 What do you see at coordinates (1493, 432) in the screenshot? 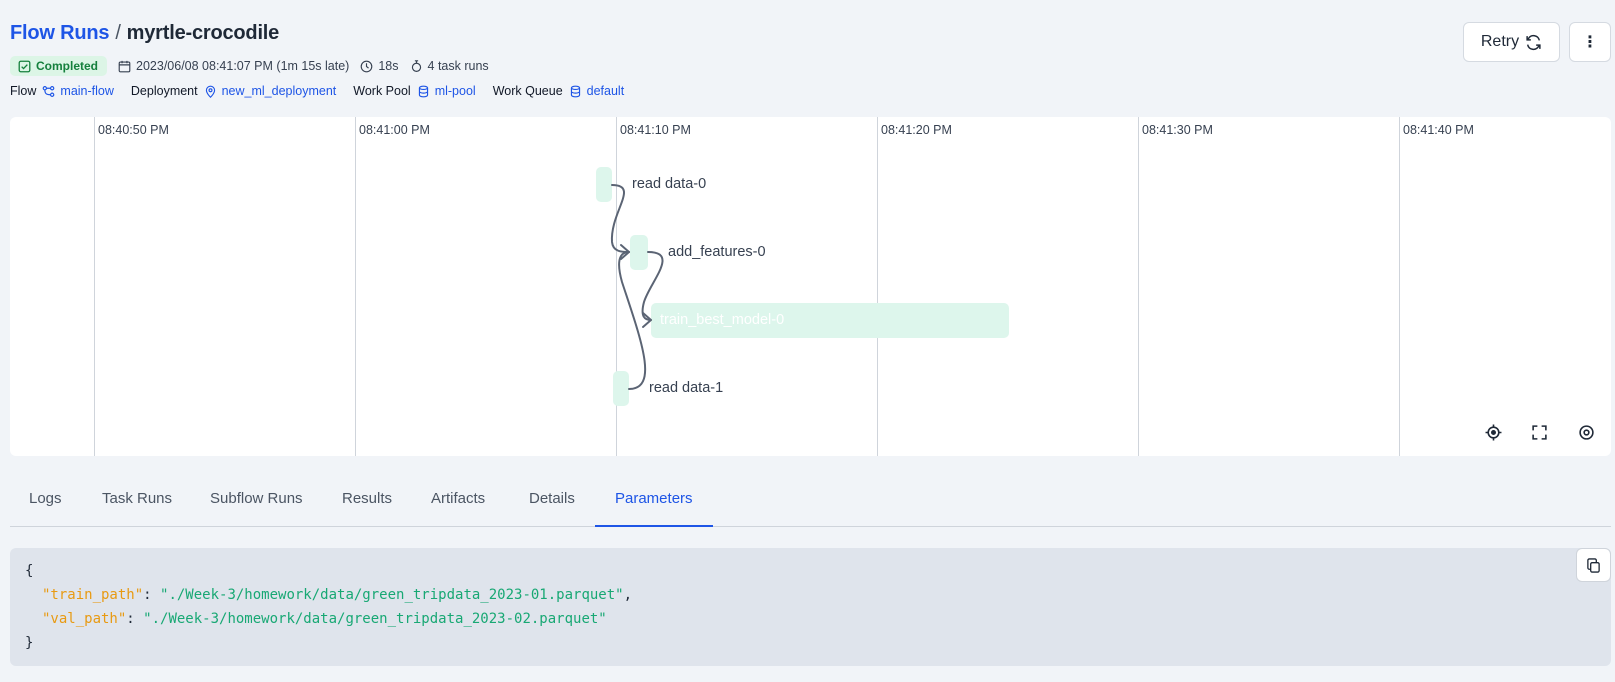
I see `recenter-icon` at bounding box center [1493, 432].